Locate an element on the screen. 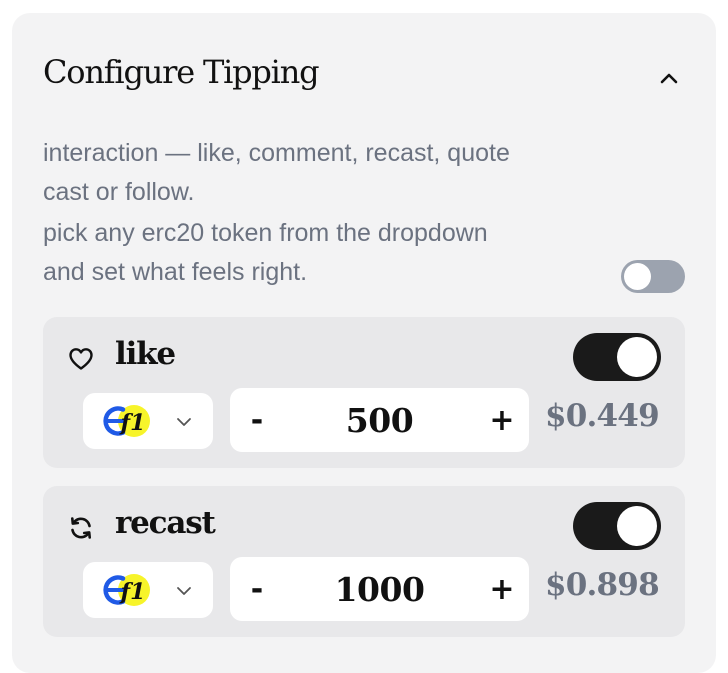 This screenshot has height=673, width=728. description-line-4: and set what feels right. is located at coordinates (175, 272).